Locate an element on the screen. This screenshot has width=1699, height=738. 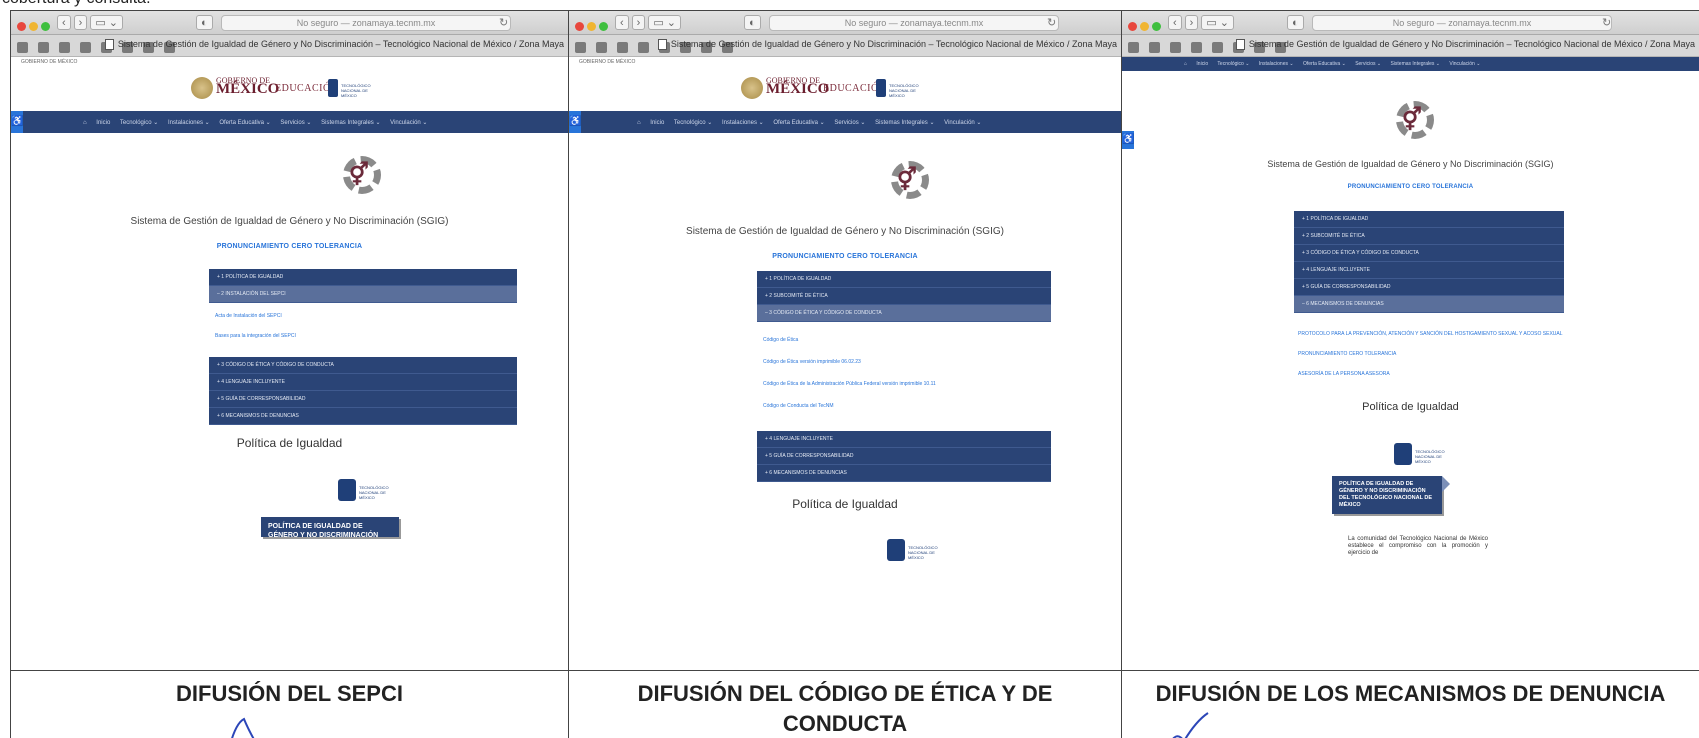
accordion-item-open: – 2 INSTALACIÓN DEL SEPCI is located at coordinates (363, 294).